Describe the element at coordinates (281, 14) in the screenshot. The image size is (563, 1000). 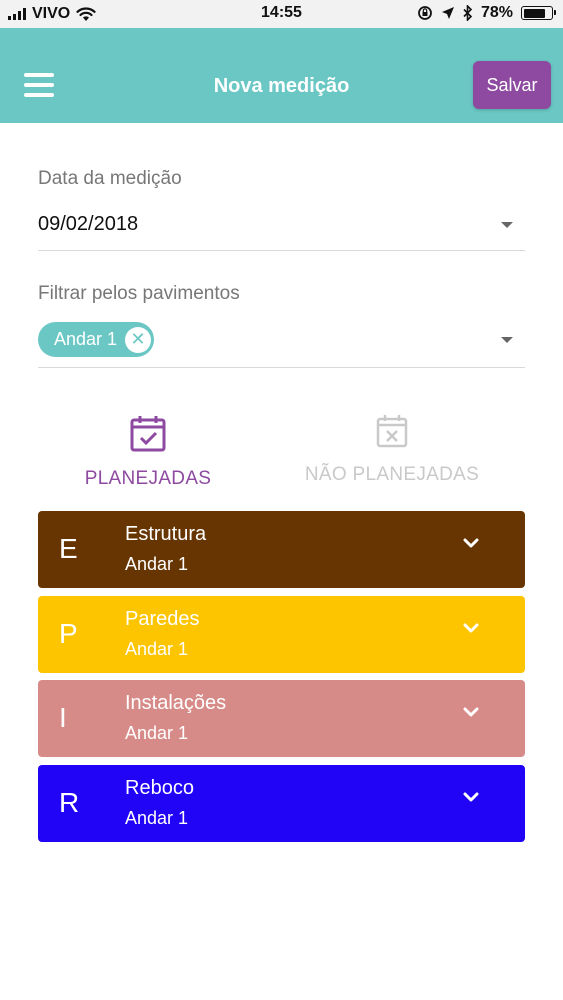
I see `status-bar: VIVO 14:55 78%` at that location.